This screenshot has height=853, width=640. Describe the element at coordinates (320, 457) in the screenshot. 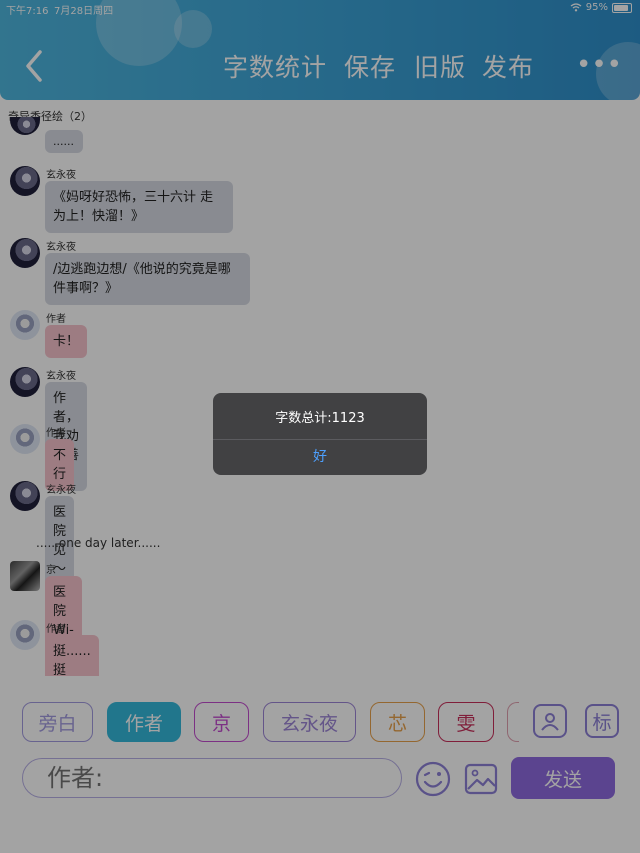

I see `alert-ok-button: 好` at that location.